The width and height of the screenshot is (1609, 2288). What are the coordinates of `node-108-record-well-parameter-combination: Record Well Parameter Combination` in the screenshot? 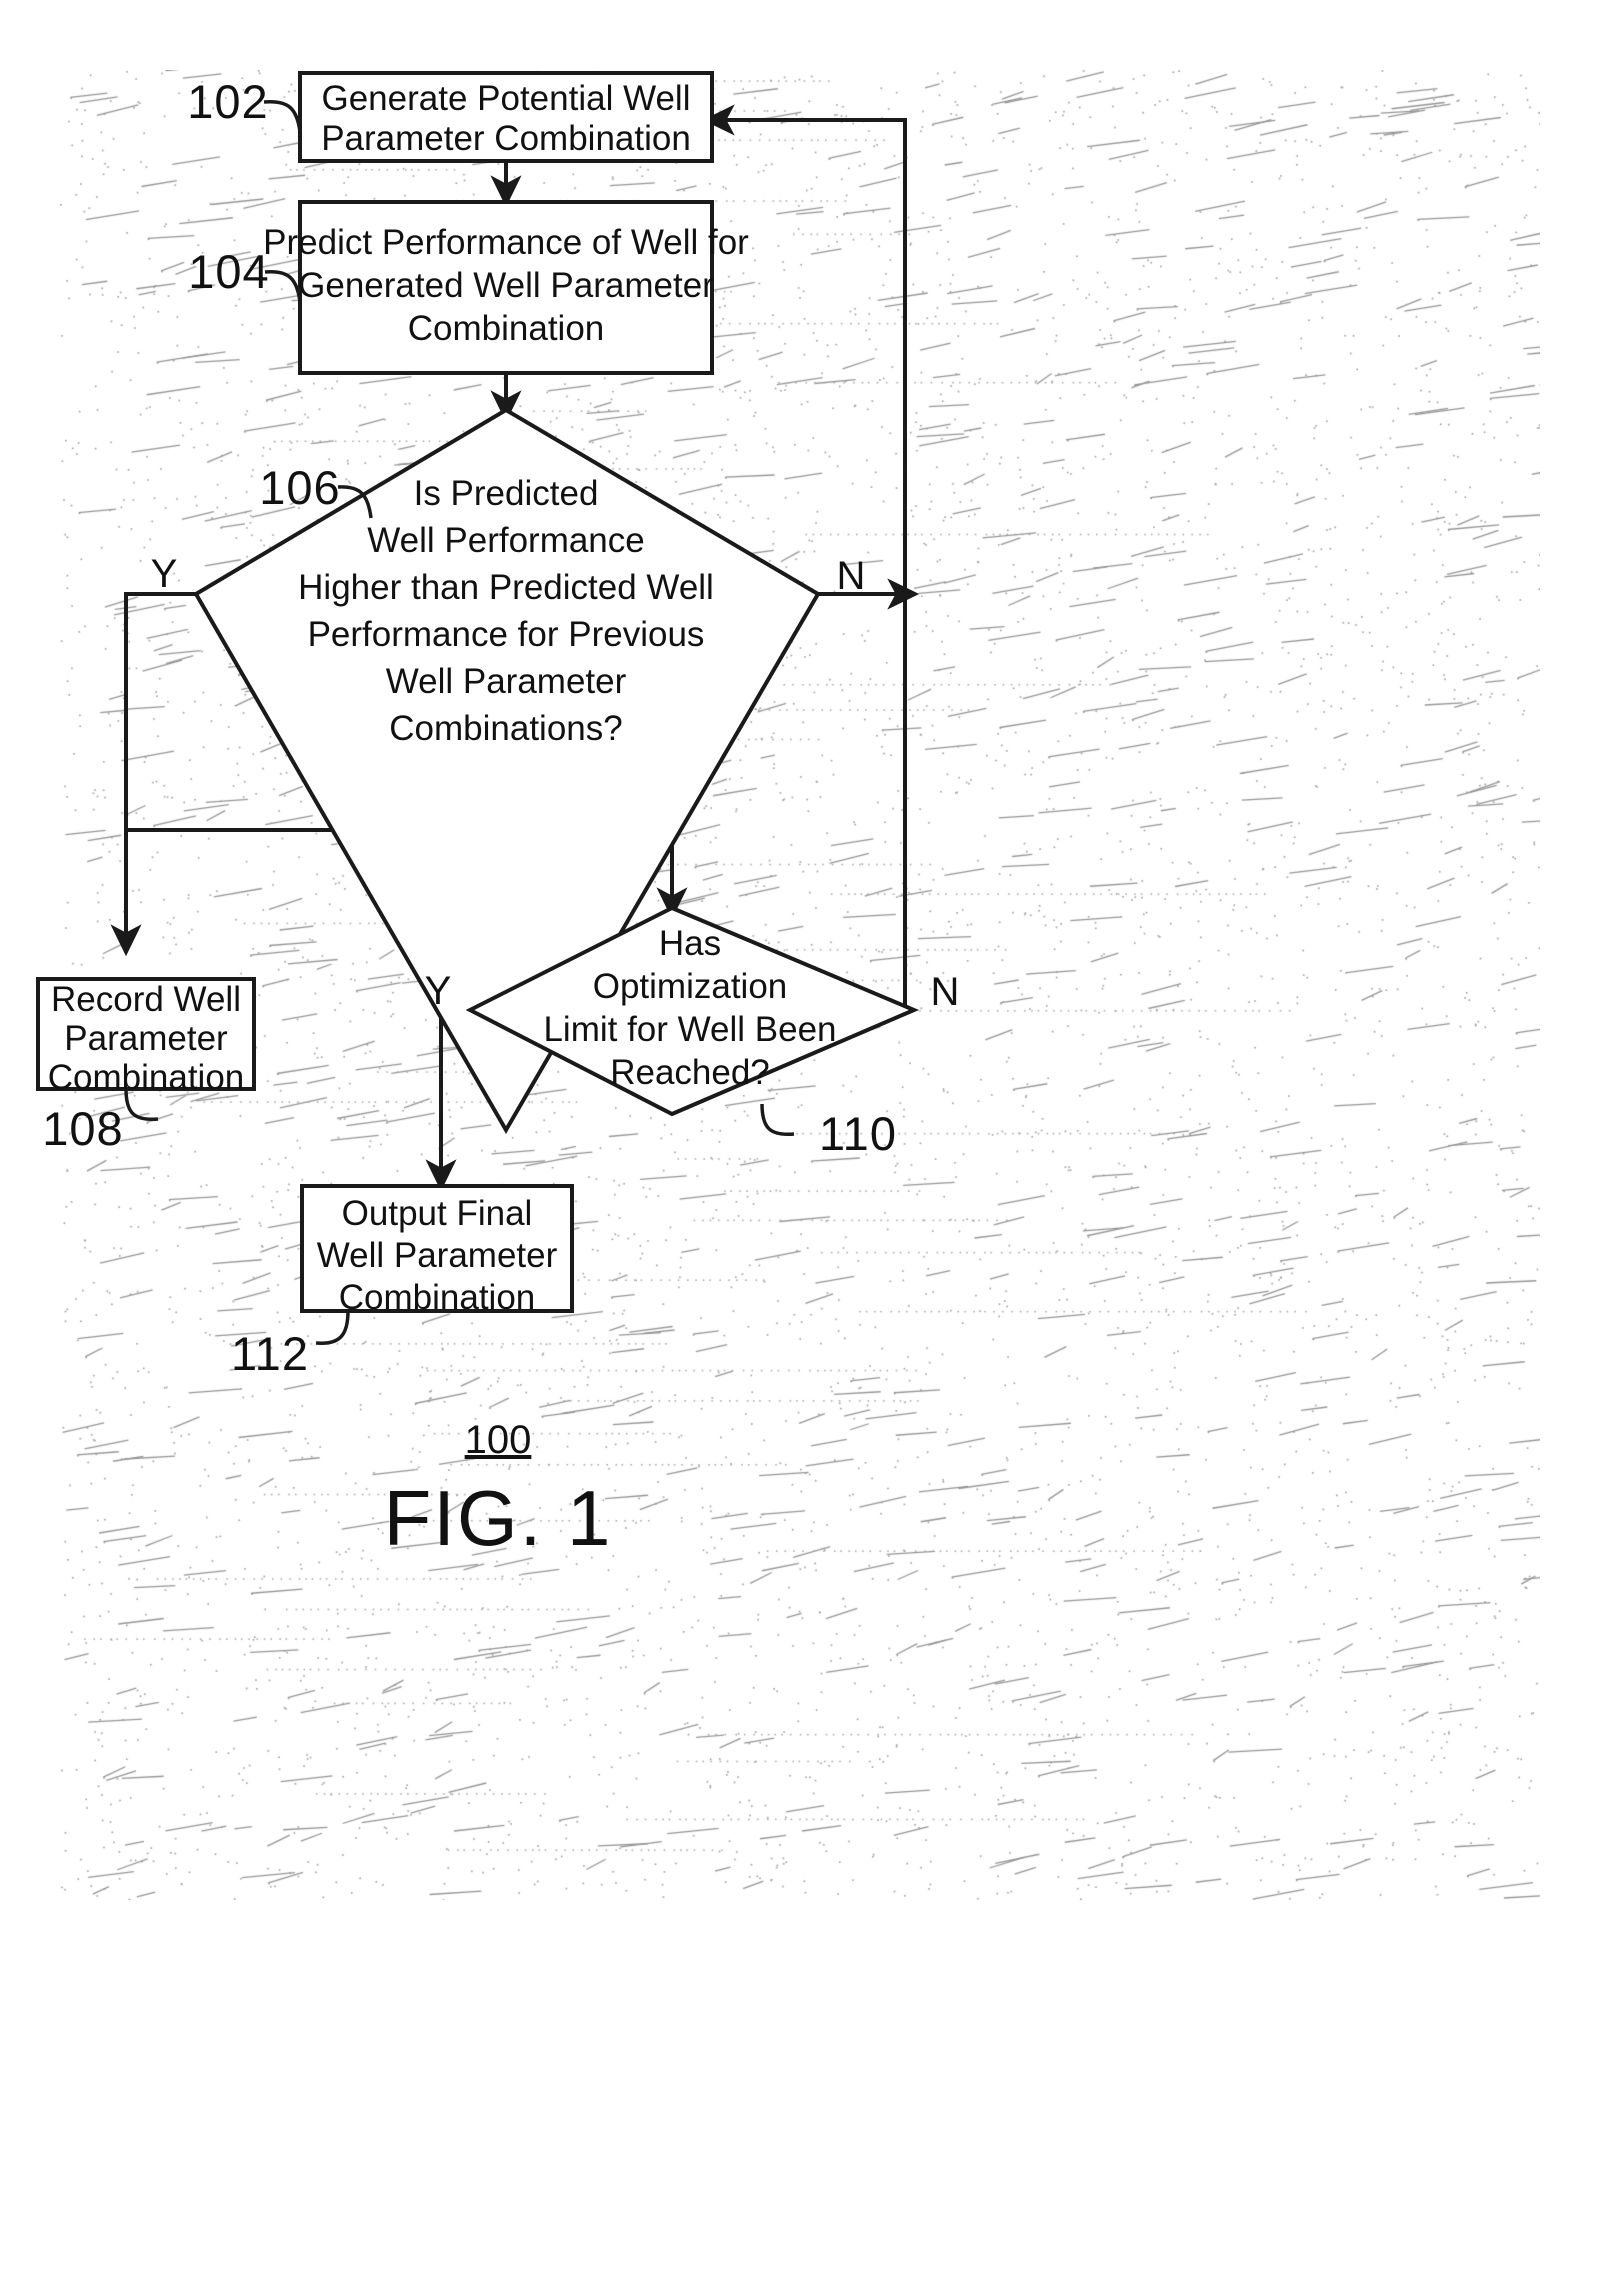 It's located at (146, 1037).